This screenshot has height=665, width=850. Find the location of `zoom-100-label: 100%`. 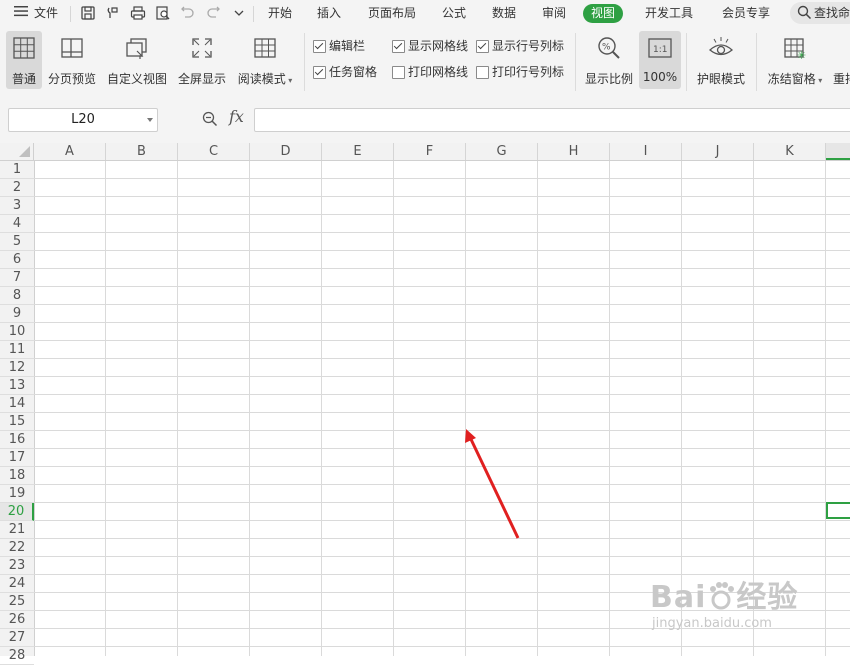

zoom-100-label: 100% is located at coordinates (660, 77).